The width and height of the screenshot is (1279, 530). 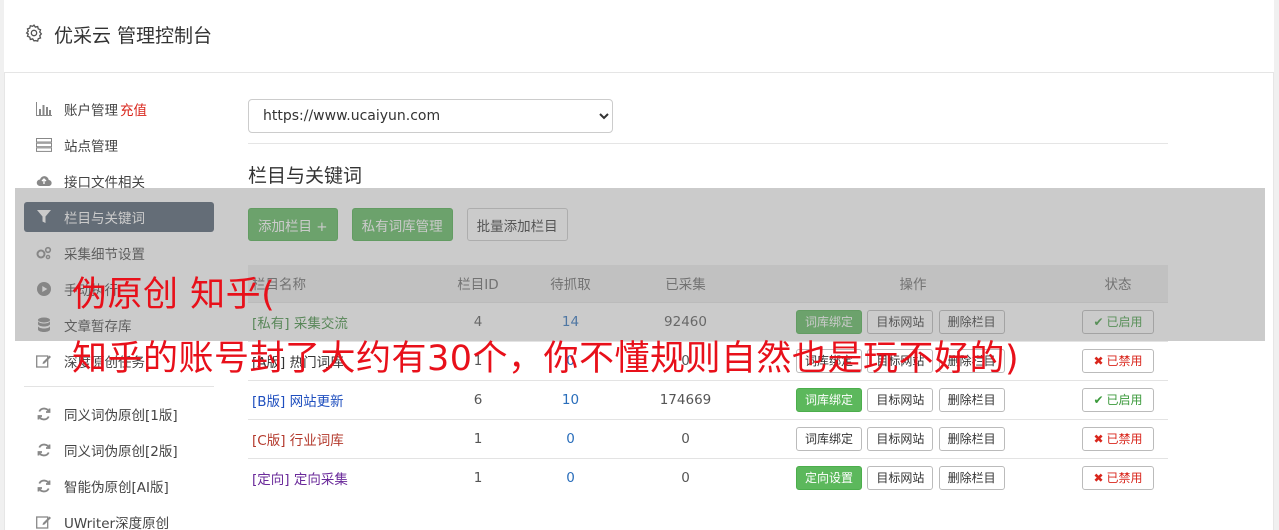 I want to click on sidebar-item-ai-original: 智能伪原创[AI版], so click(x=119, y=486).